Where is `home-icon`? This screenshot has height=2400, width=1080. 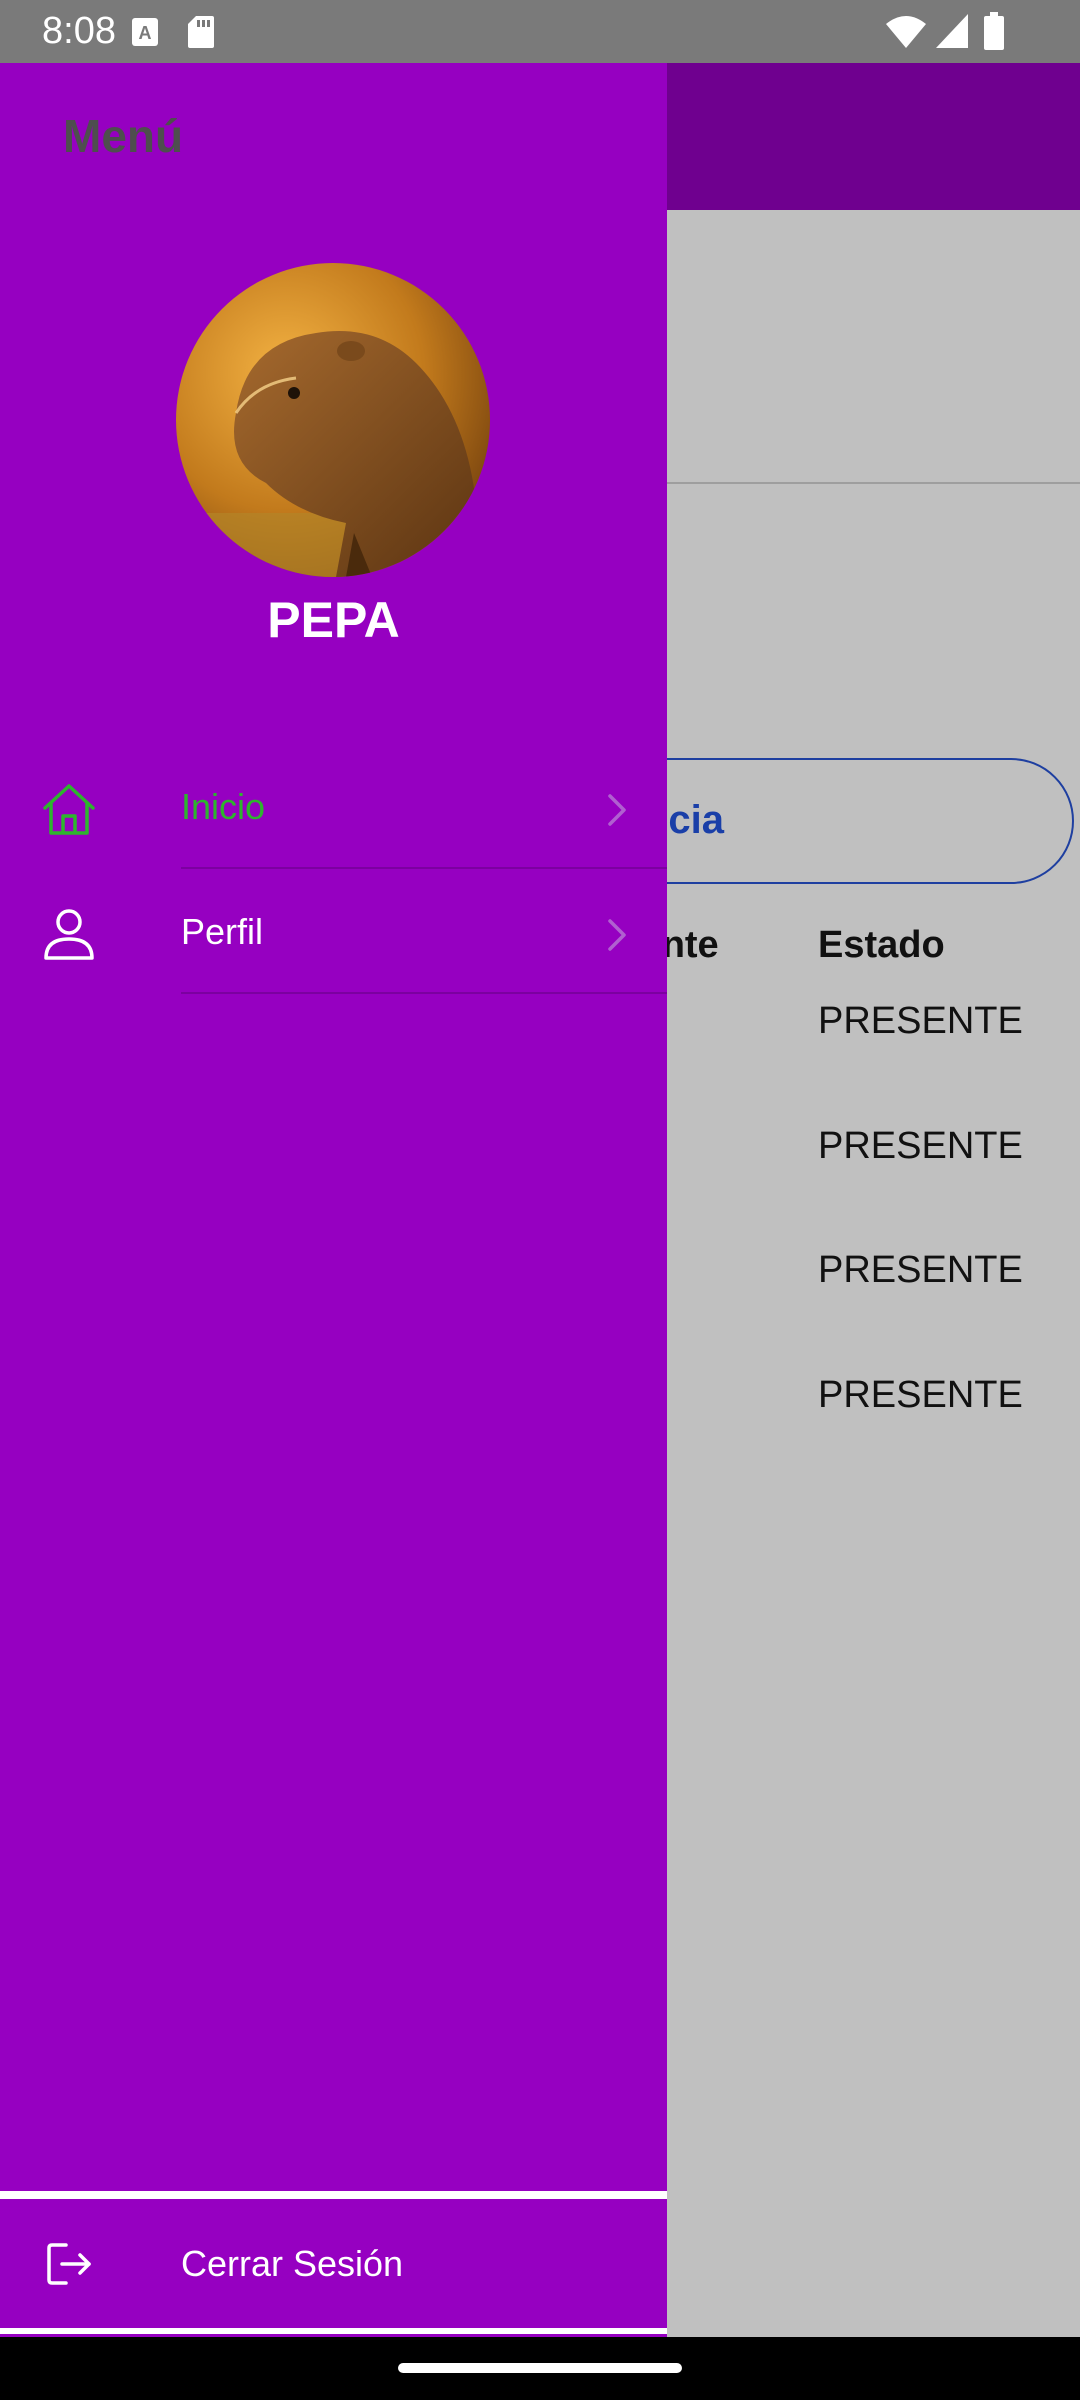
home-icon is located at coordinates (69, 809).